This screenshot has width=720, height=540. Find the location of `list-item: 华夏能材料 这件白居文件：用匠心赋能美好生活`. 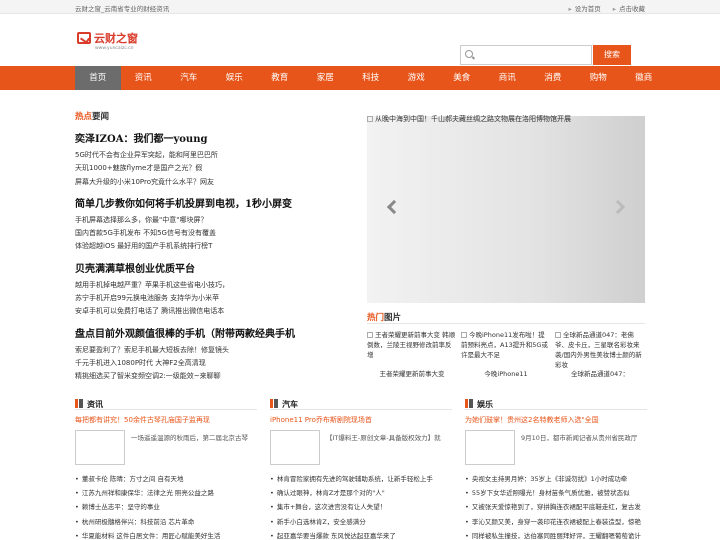

list-item: 华夏能材料 这件白居文件：用匠心赋能美好生活 is located at coordinates (166, 534).